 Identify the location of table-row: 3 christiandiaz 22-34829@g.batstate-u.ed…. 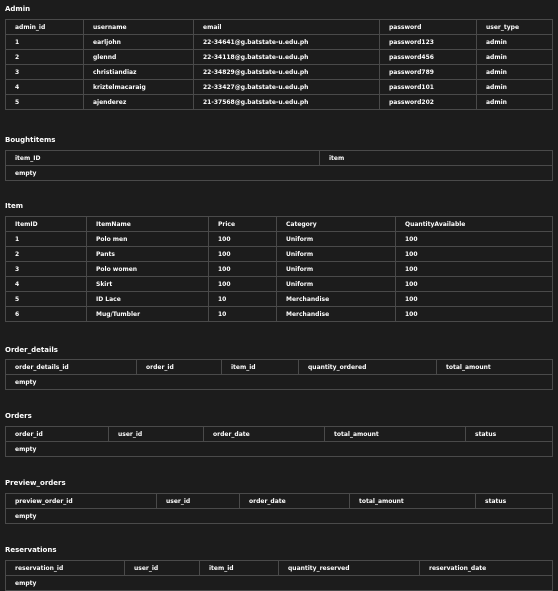
(279, 72).